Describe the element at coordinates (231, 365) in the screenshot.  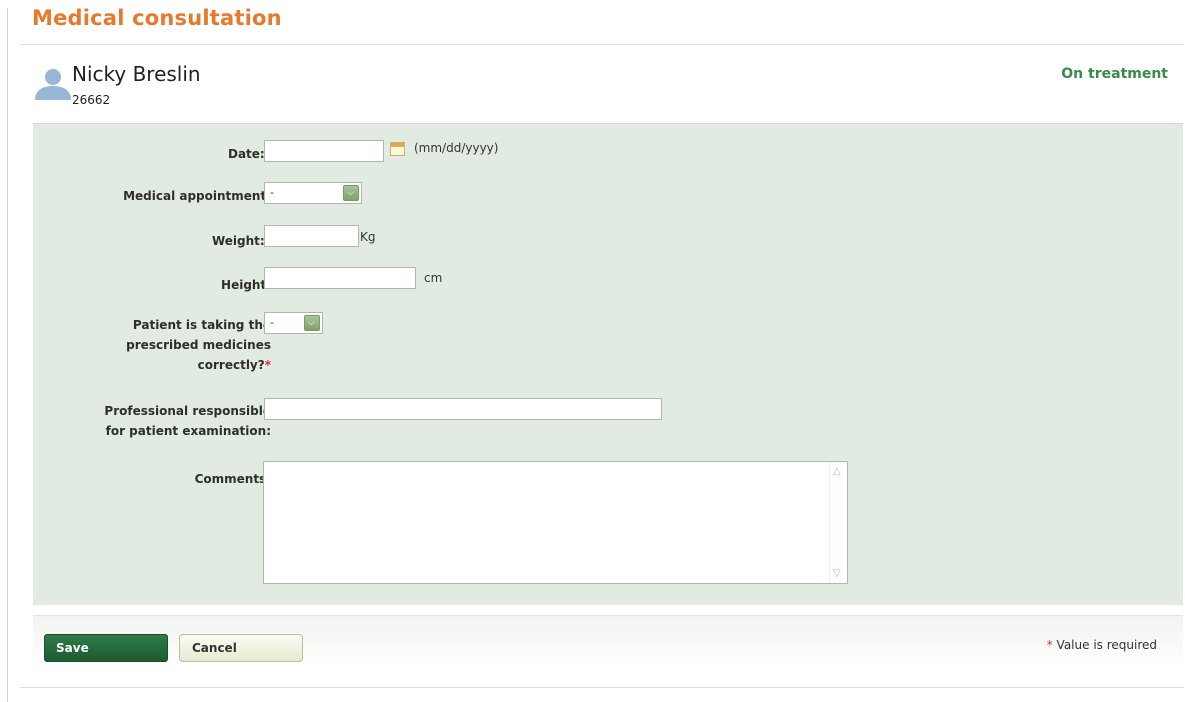
I see `medicines-label-line-3: correctly?` at that location.